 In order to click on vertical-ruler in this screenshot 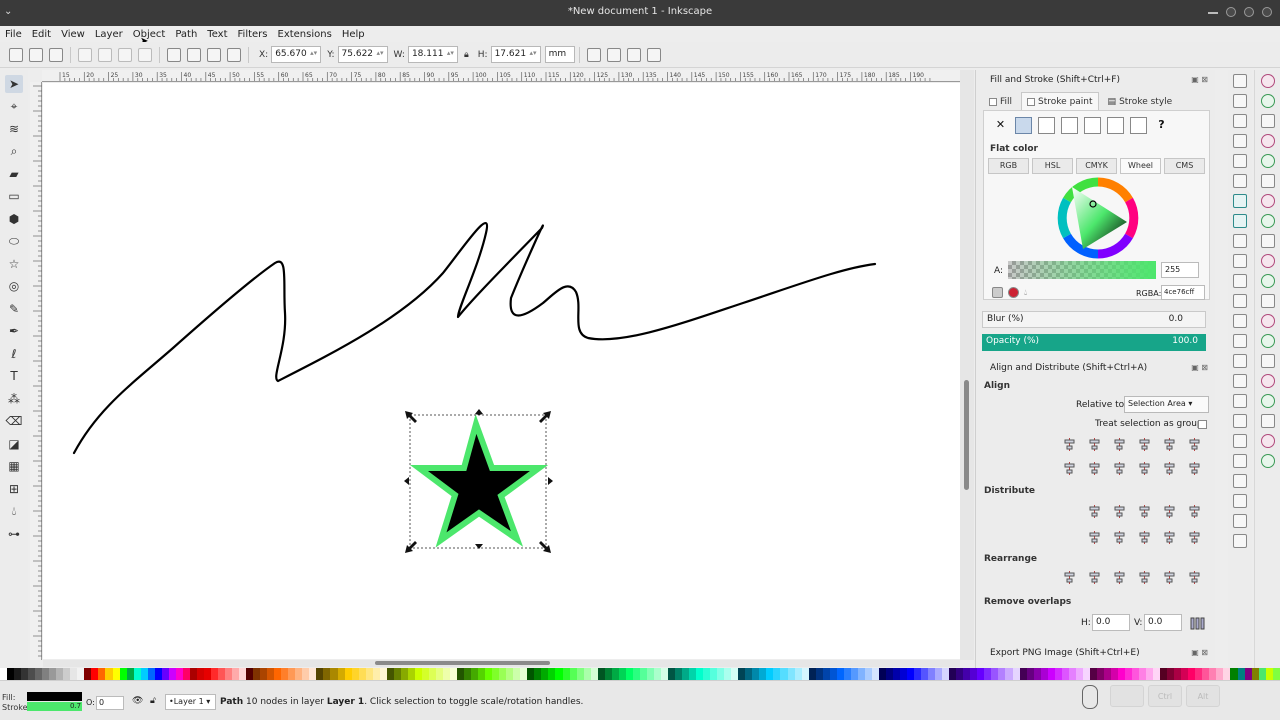, I will do `click(36, 371)`.